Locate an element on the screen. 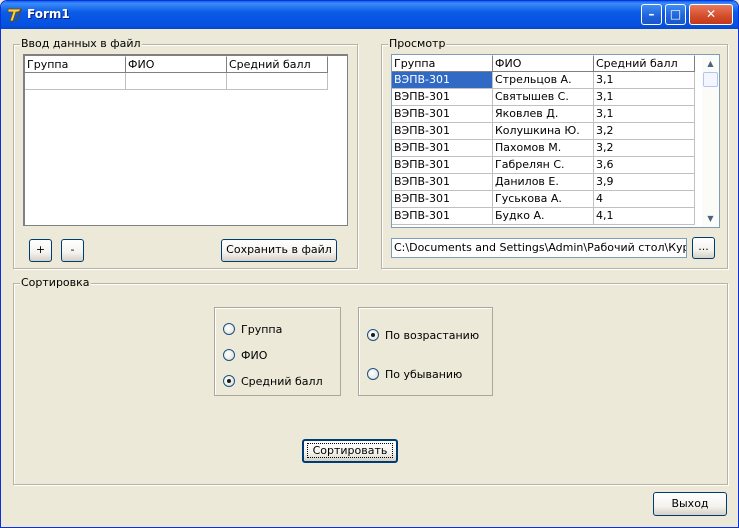 The image size is (739, 528). title-bar: Form1 – □ ✕ is located at coordinates (369, 15).